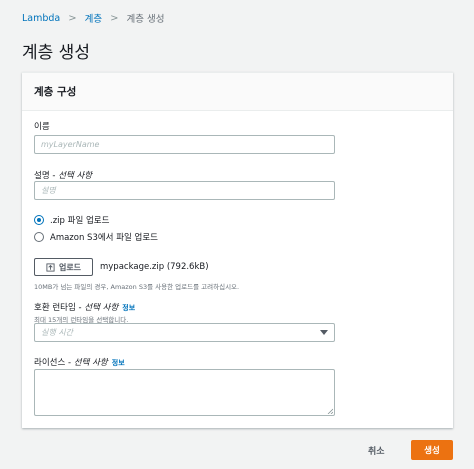 The width and height of the screenshot is (474, 469). I want to click on create-button: 생성, so click(432, 450).